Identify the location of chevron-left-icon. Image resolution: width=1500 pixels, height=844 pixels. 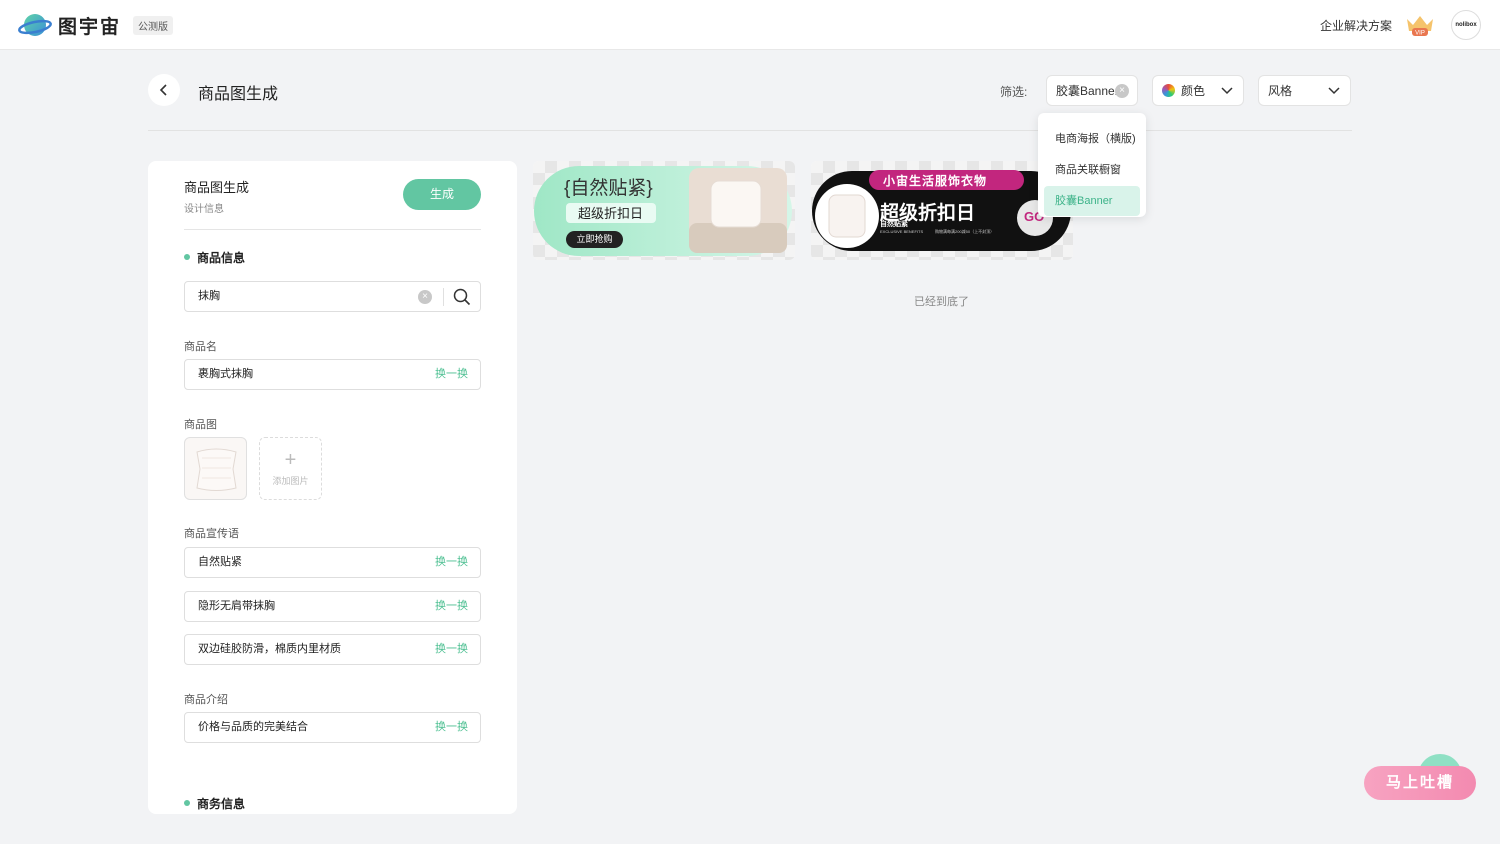
(163, 90).